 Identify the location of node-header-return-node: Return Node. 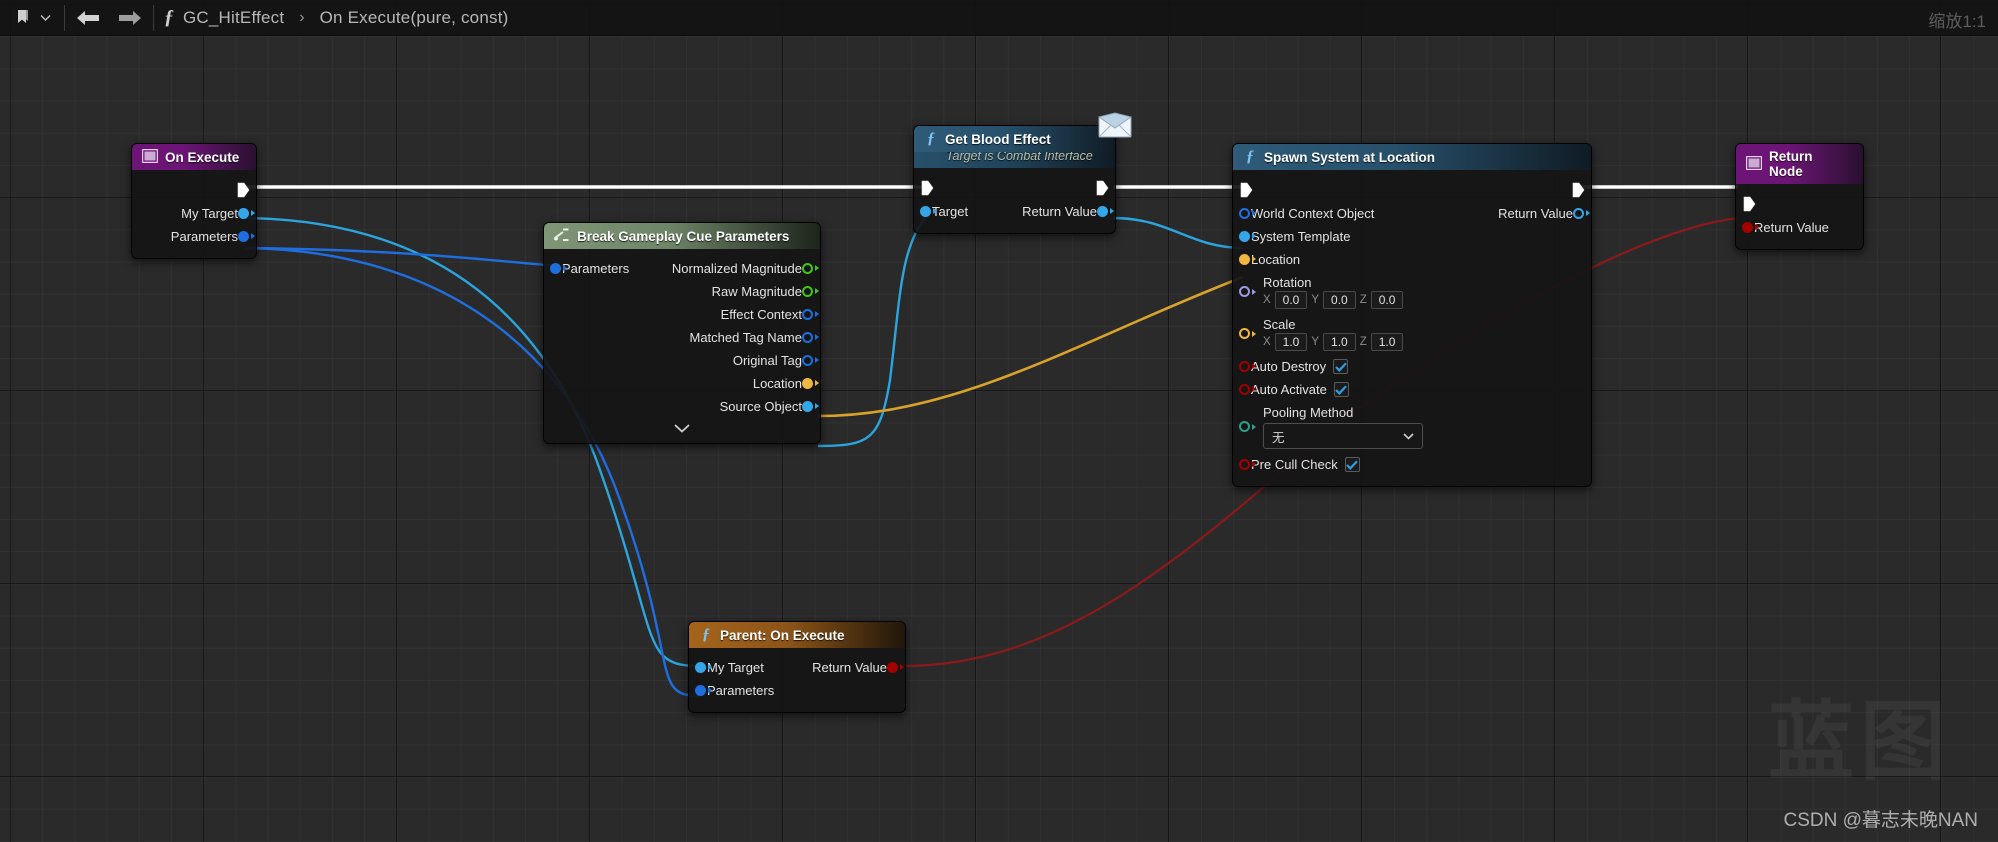
(1799, 164).